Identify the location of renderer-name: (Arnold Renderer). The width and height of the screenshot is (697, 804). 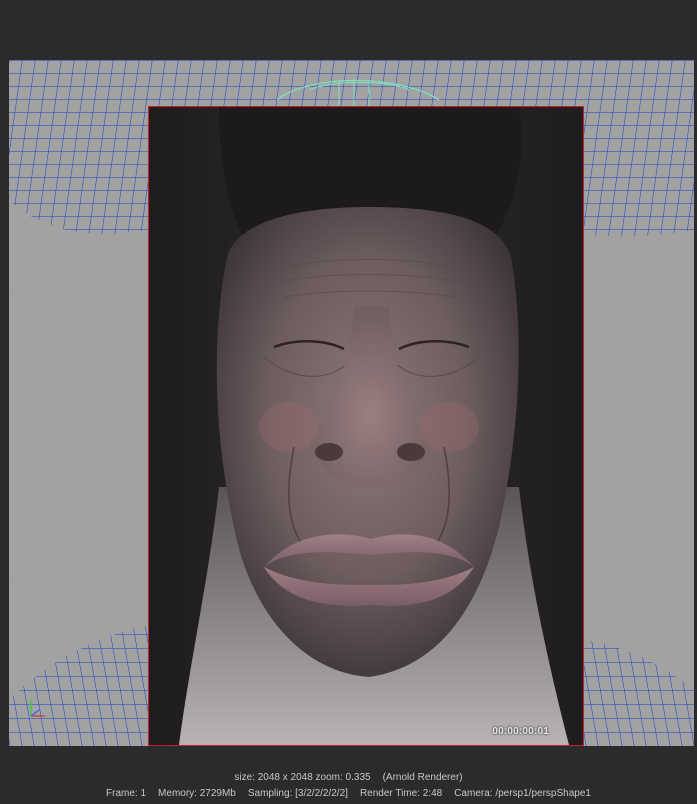
(422, 777).